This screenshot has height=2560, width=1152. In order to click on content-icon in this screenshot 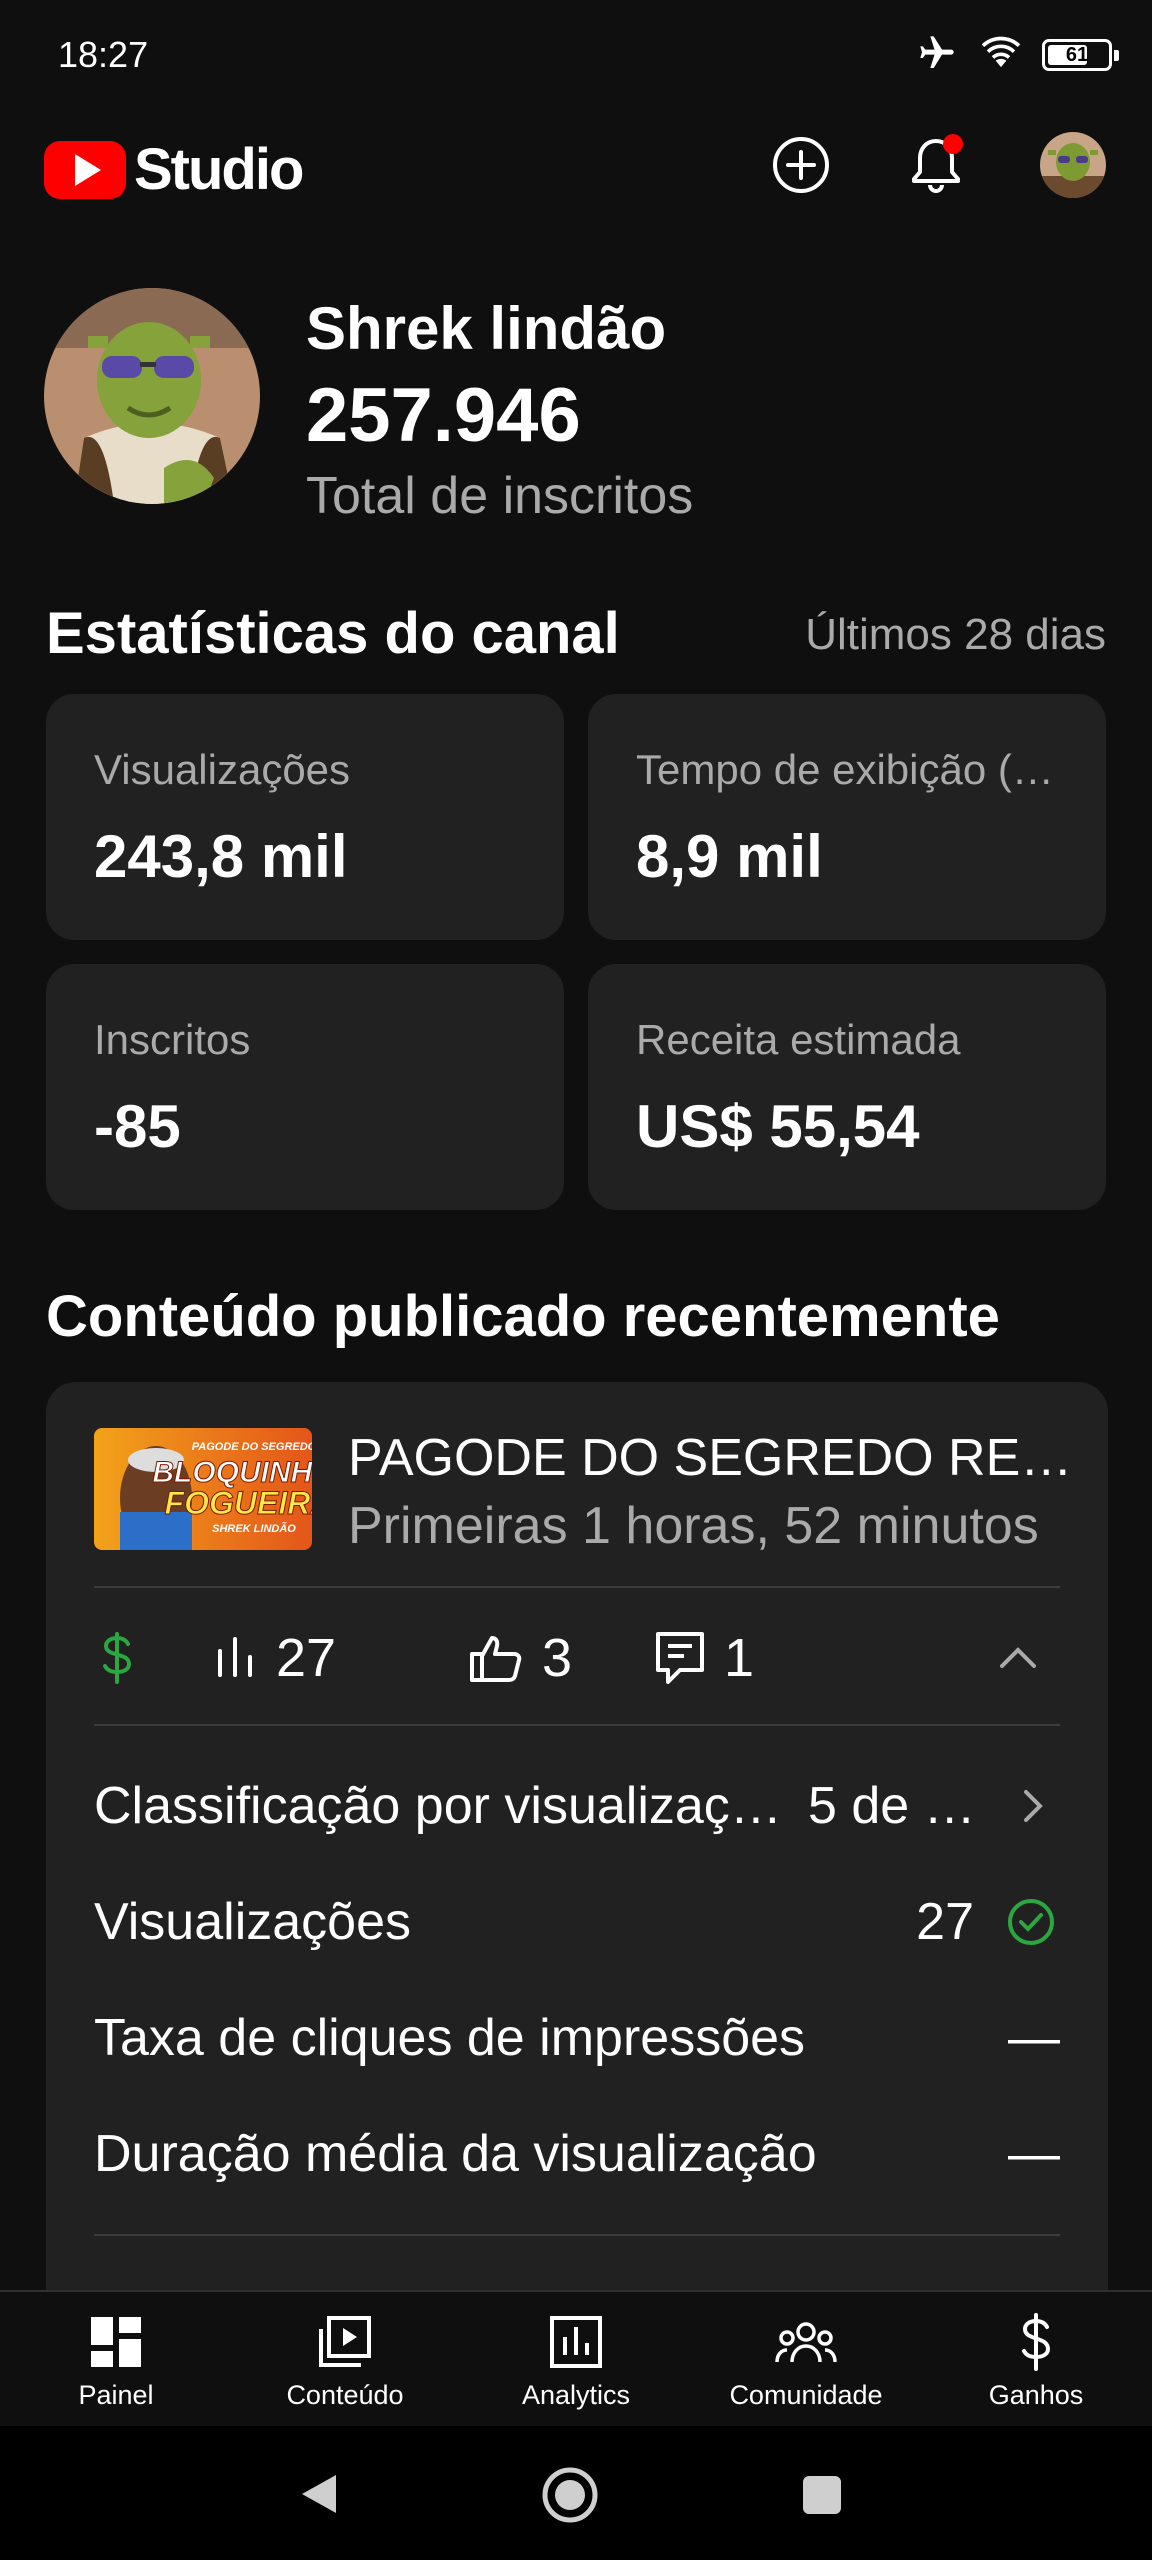, I will do `click(345, 2342)`.